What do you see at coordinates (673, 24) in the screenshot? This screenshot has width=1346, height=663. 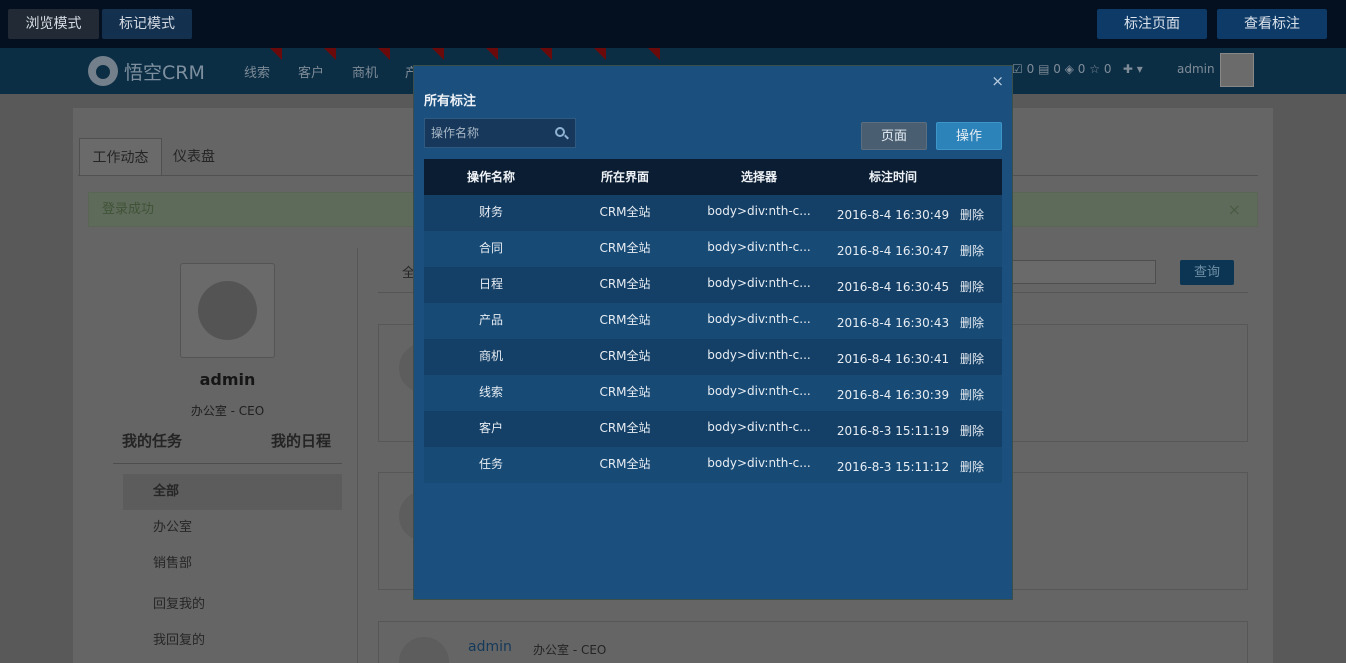 I see `mode-bar: 浏览模式 标记模式 标注页面 查看标注` at bounding box center [673, 24].